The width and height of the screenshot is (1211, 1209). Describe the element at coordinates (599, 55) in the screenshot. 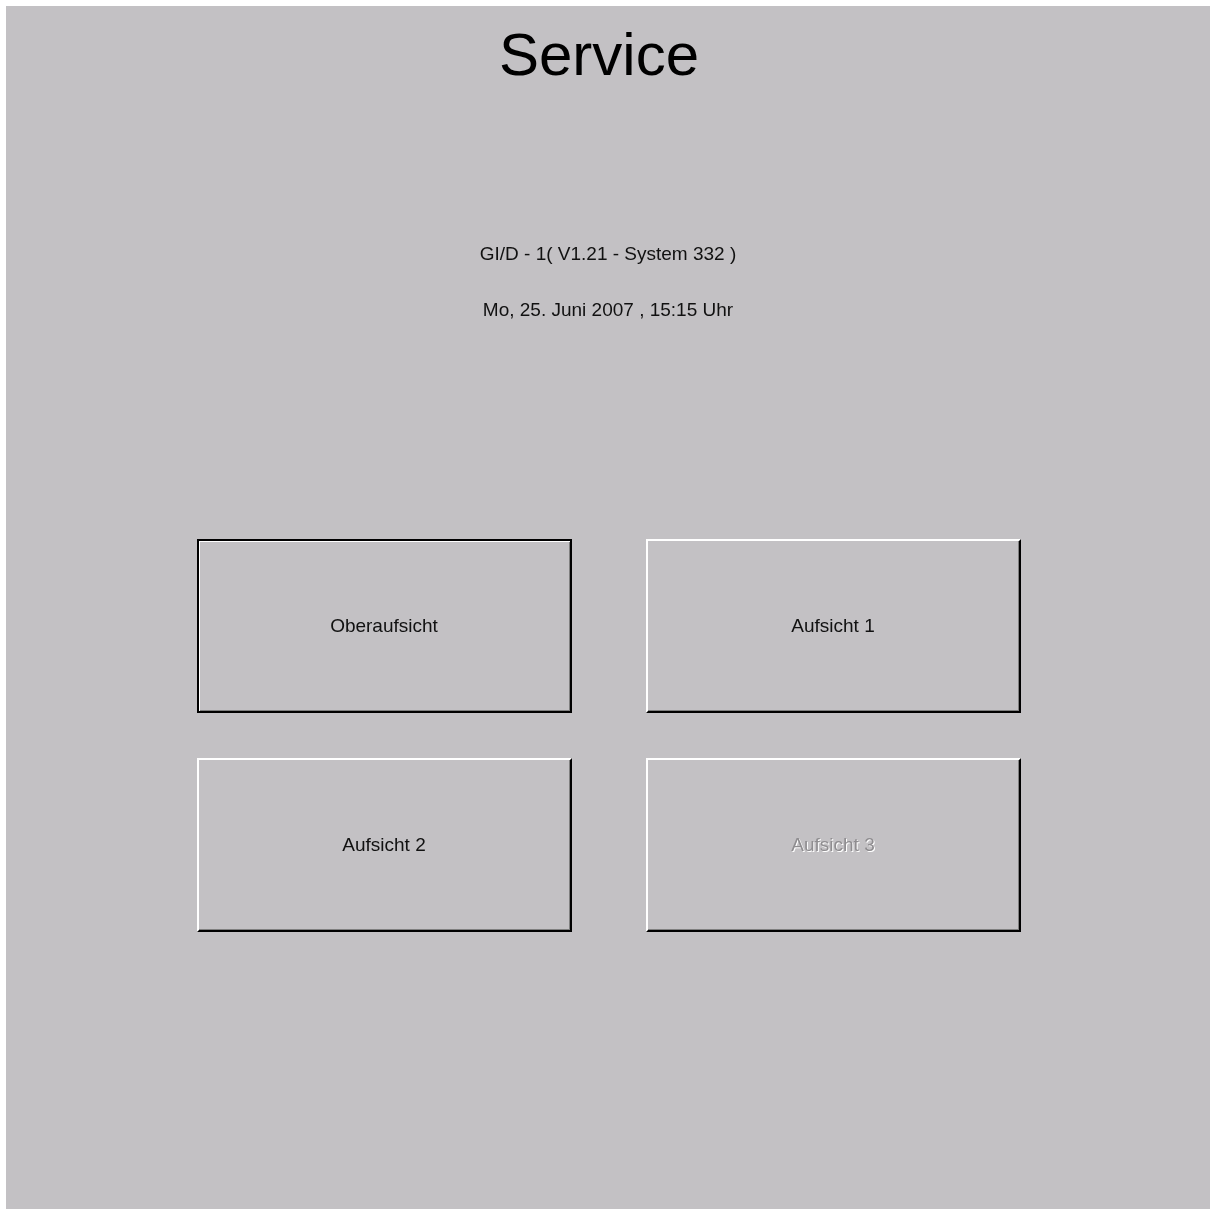

I see `page-title: Service` at that location.